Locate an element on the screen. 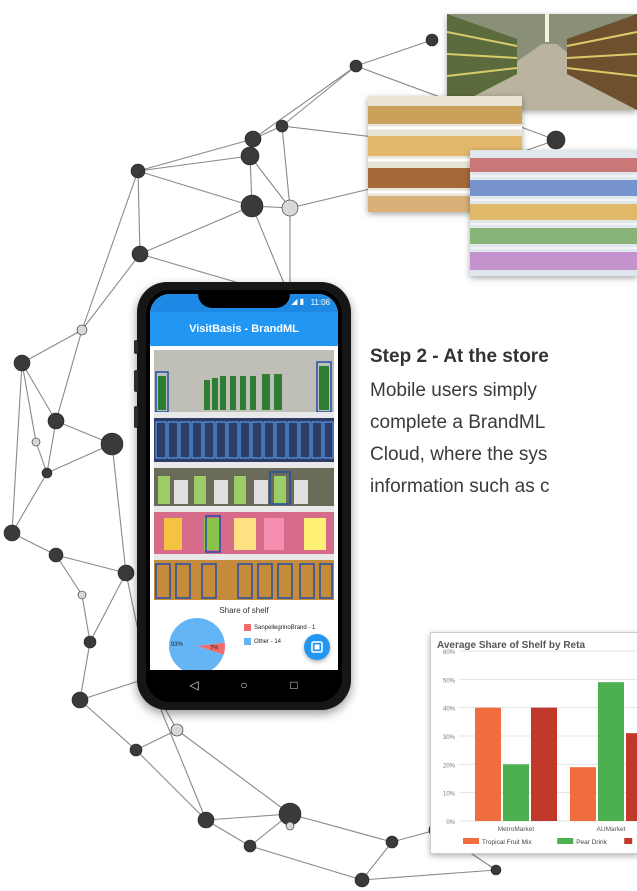 The image size is (637, 891). legend-label: Tropical Fruit Mix is located at coordinates (507, 842).